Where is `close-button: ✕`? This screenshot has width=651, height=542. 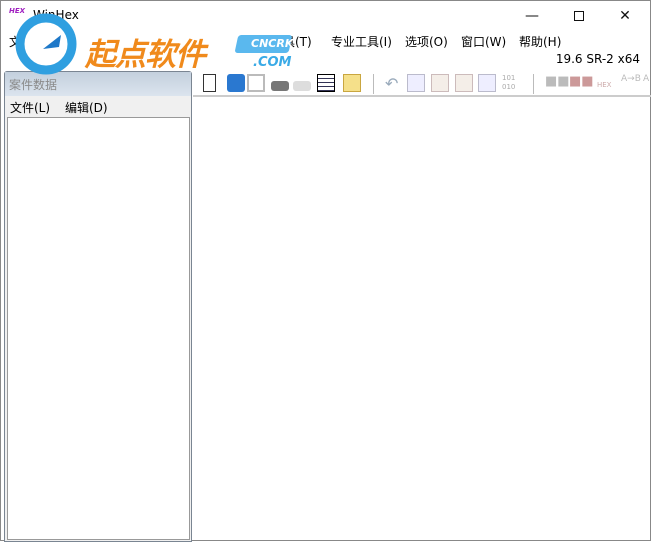
close-button: ✕ is located at coordinates (625, 16).